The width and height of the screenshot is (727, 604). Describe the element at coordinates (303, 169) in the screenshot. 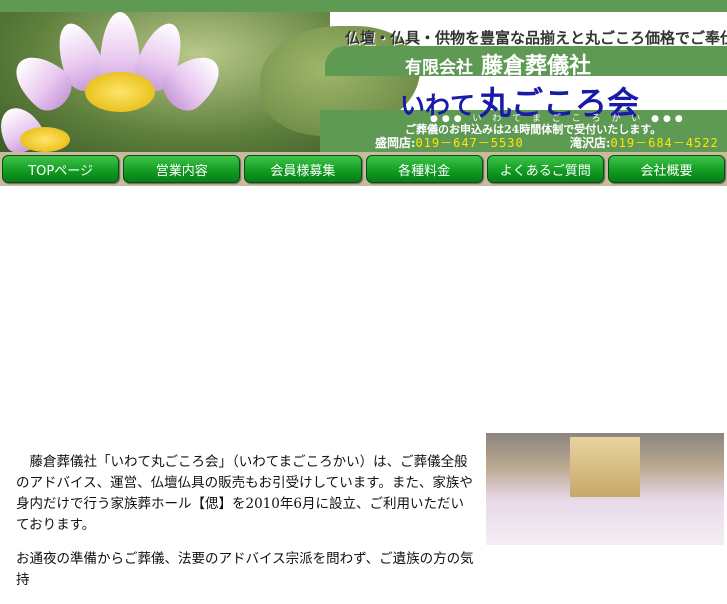

I see `nav-membership: 会員様募集` at that location.